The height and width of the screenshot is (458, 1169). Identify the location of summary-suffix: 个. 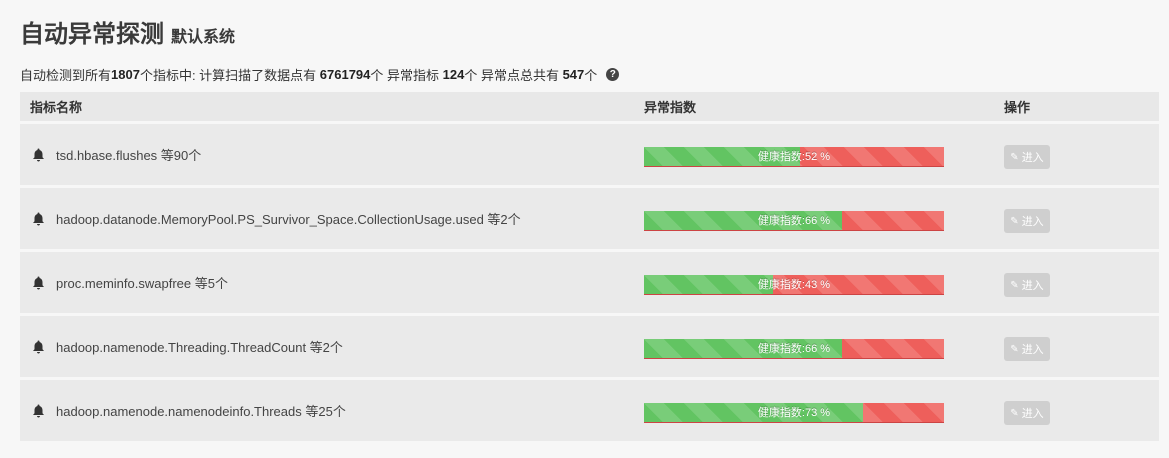
(591, 75).